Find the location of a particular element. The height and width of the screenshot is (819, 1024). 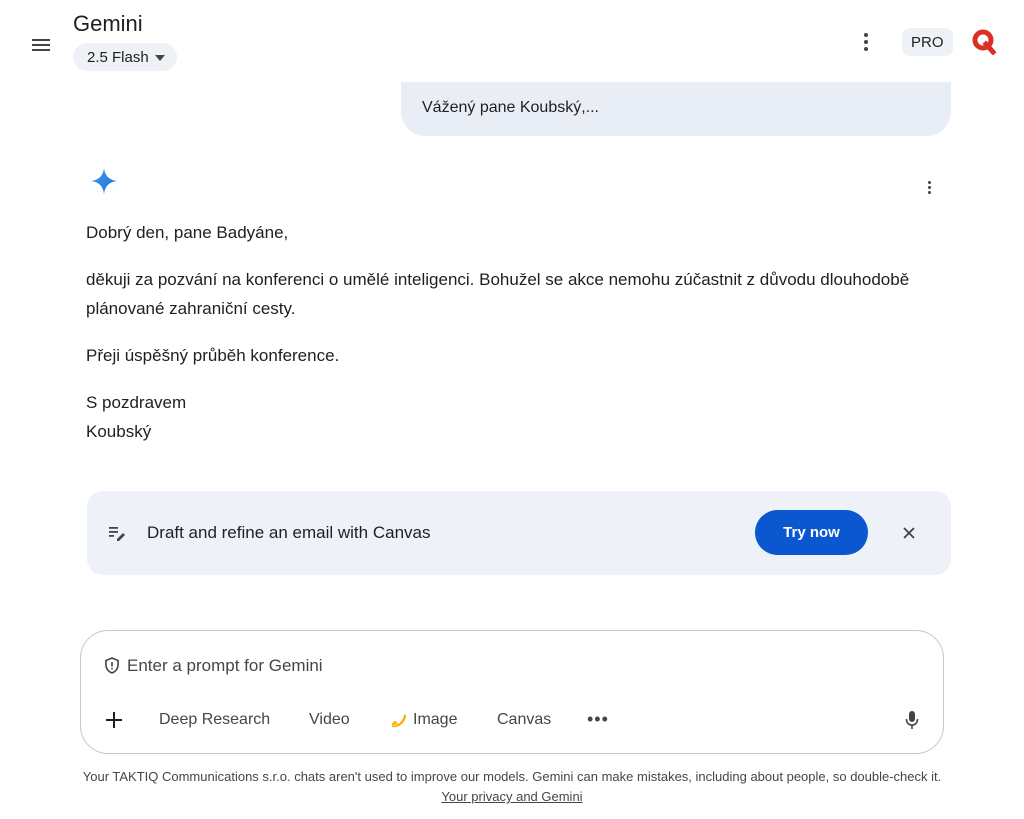

canvas-label: Canvas is located at coordinates (524, 719).